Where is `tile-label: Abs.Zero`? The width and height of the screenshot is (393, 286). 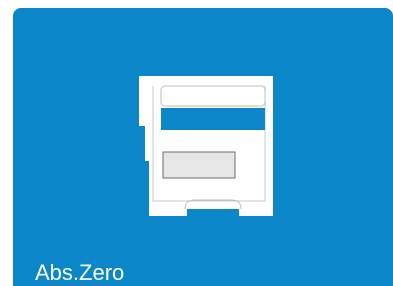 tile-label: Abs.Zero is located at coordinates (80, 272).